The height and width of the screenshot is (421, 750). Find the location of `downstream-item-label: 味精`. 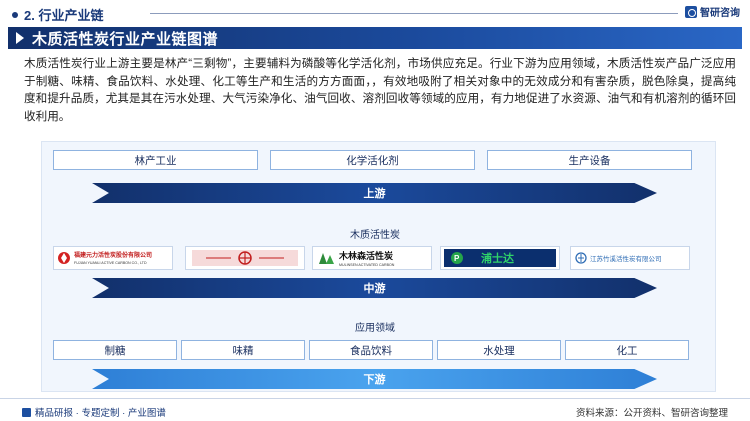

downstream-item-label: 味精 is located at coordinates (243, 350).